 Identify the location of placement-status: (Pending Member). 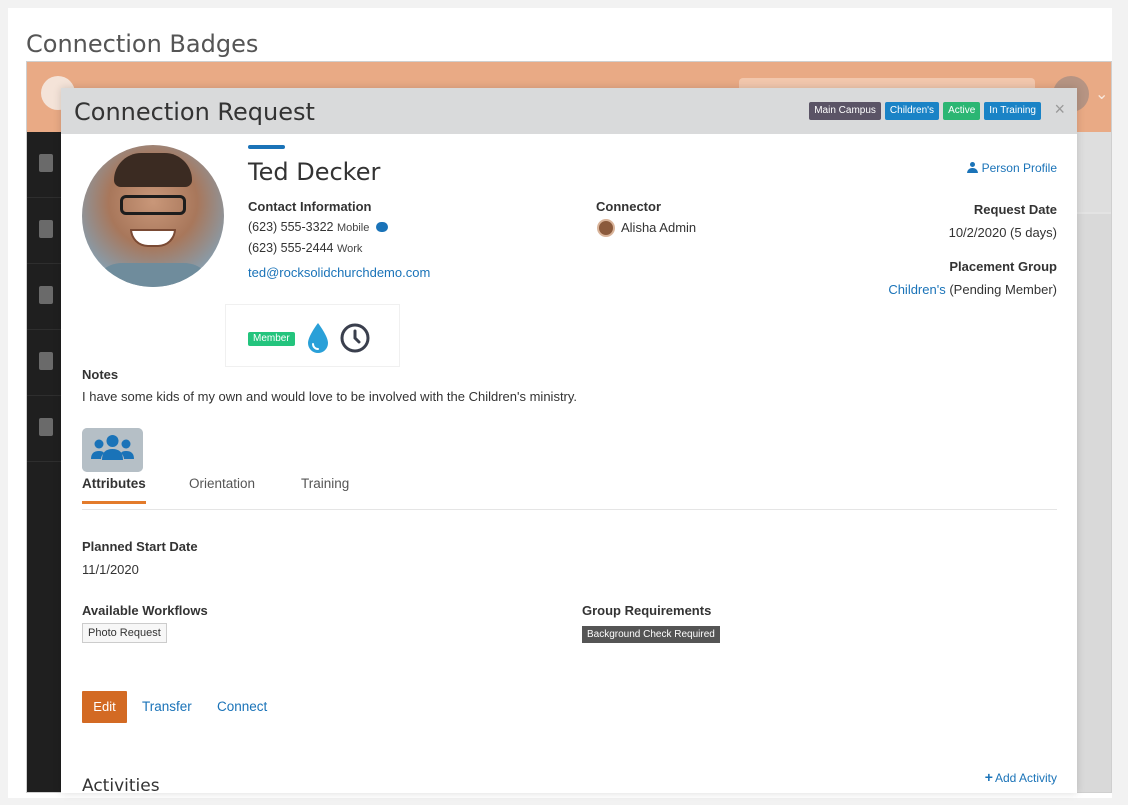
(1003, 289).